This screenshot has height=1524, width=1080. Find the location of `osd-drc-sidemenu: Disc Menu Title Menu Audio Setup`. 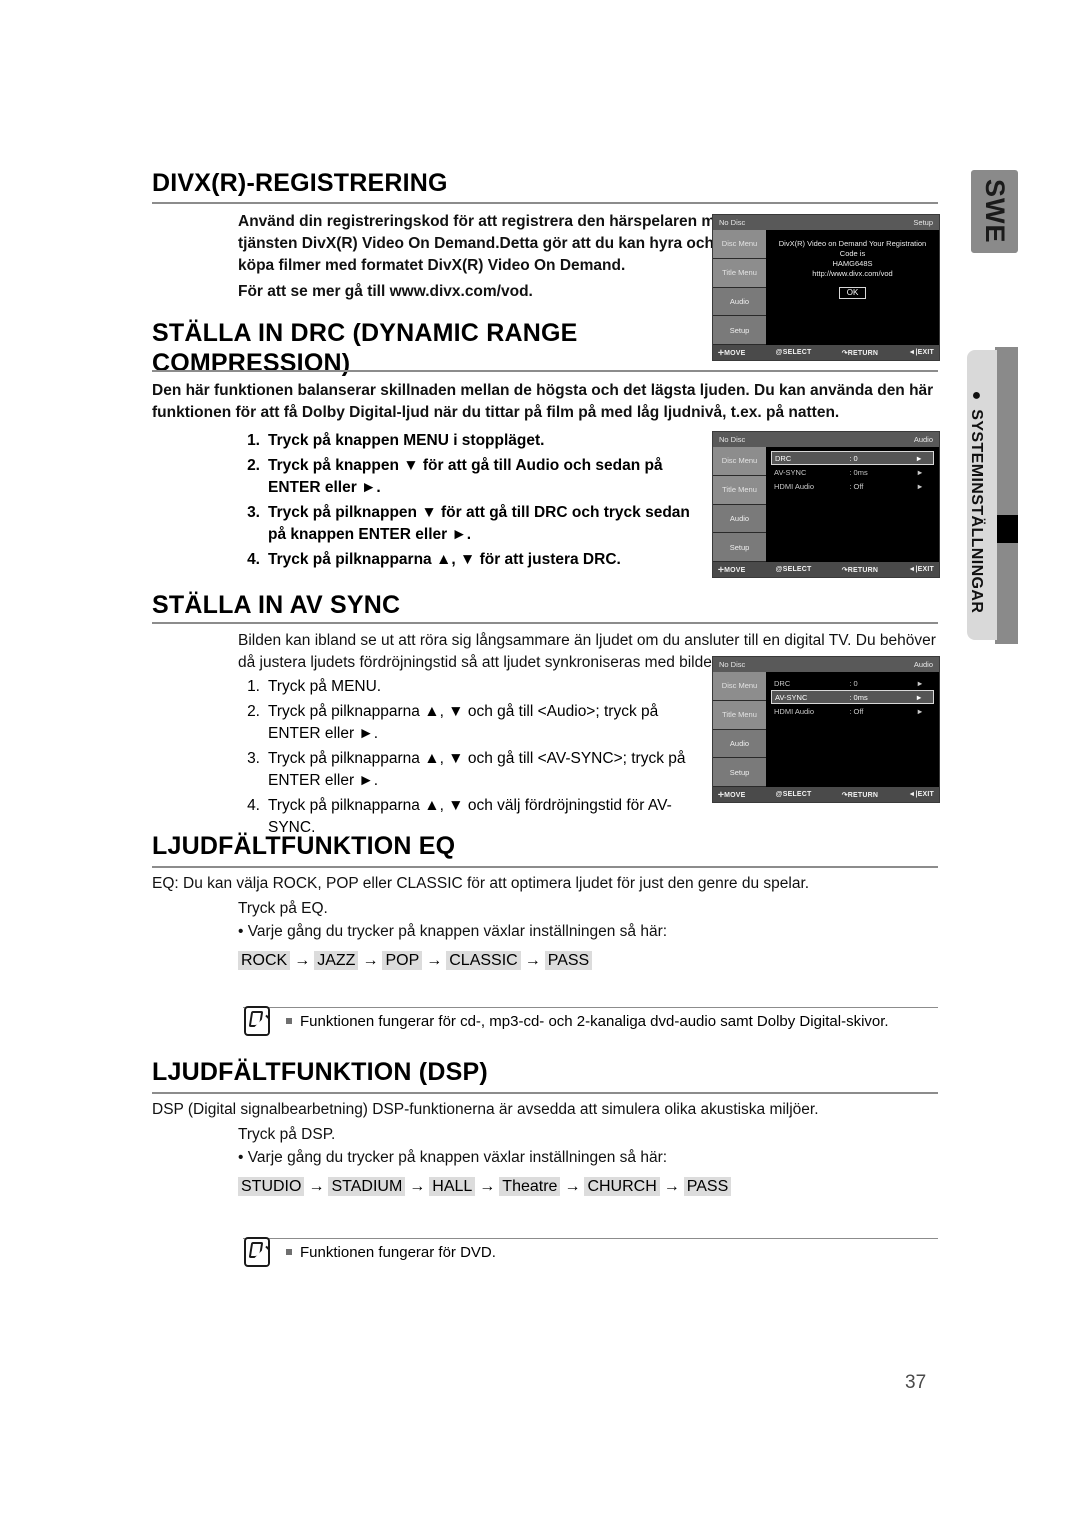

osd-drc-sidemenu: Disc Menu Title Menu Audio Setup is located at coordinates (739, 504).